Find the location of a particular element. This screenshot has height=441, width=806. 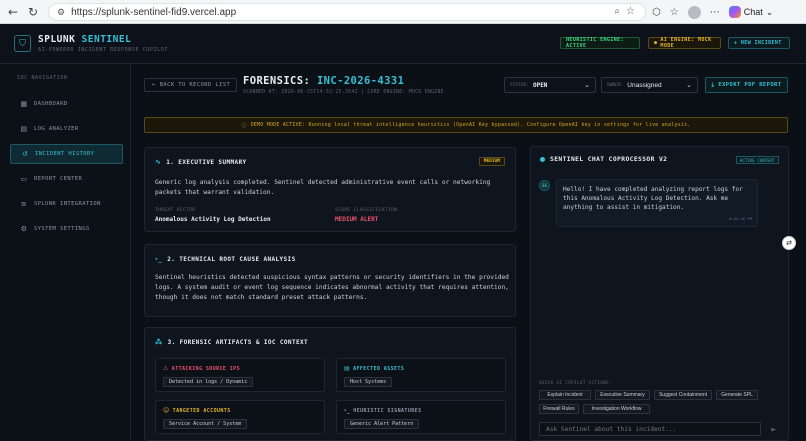

extensions-icon: ⬡ is located at coordinates (656, 12).